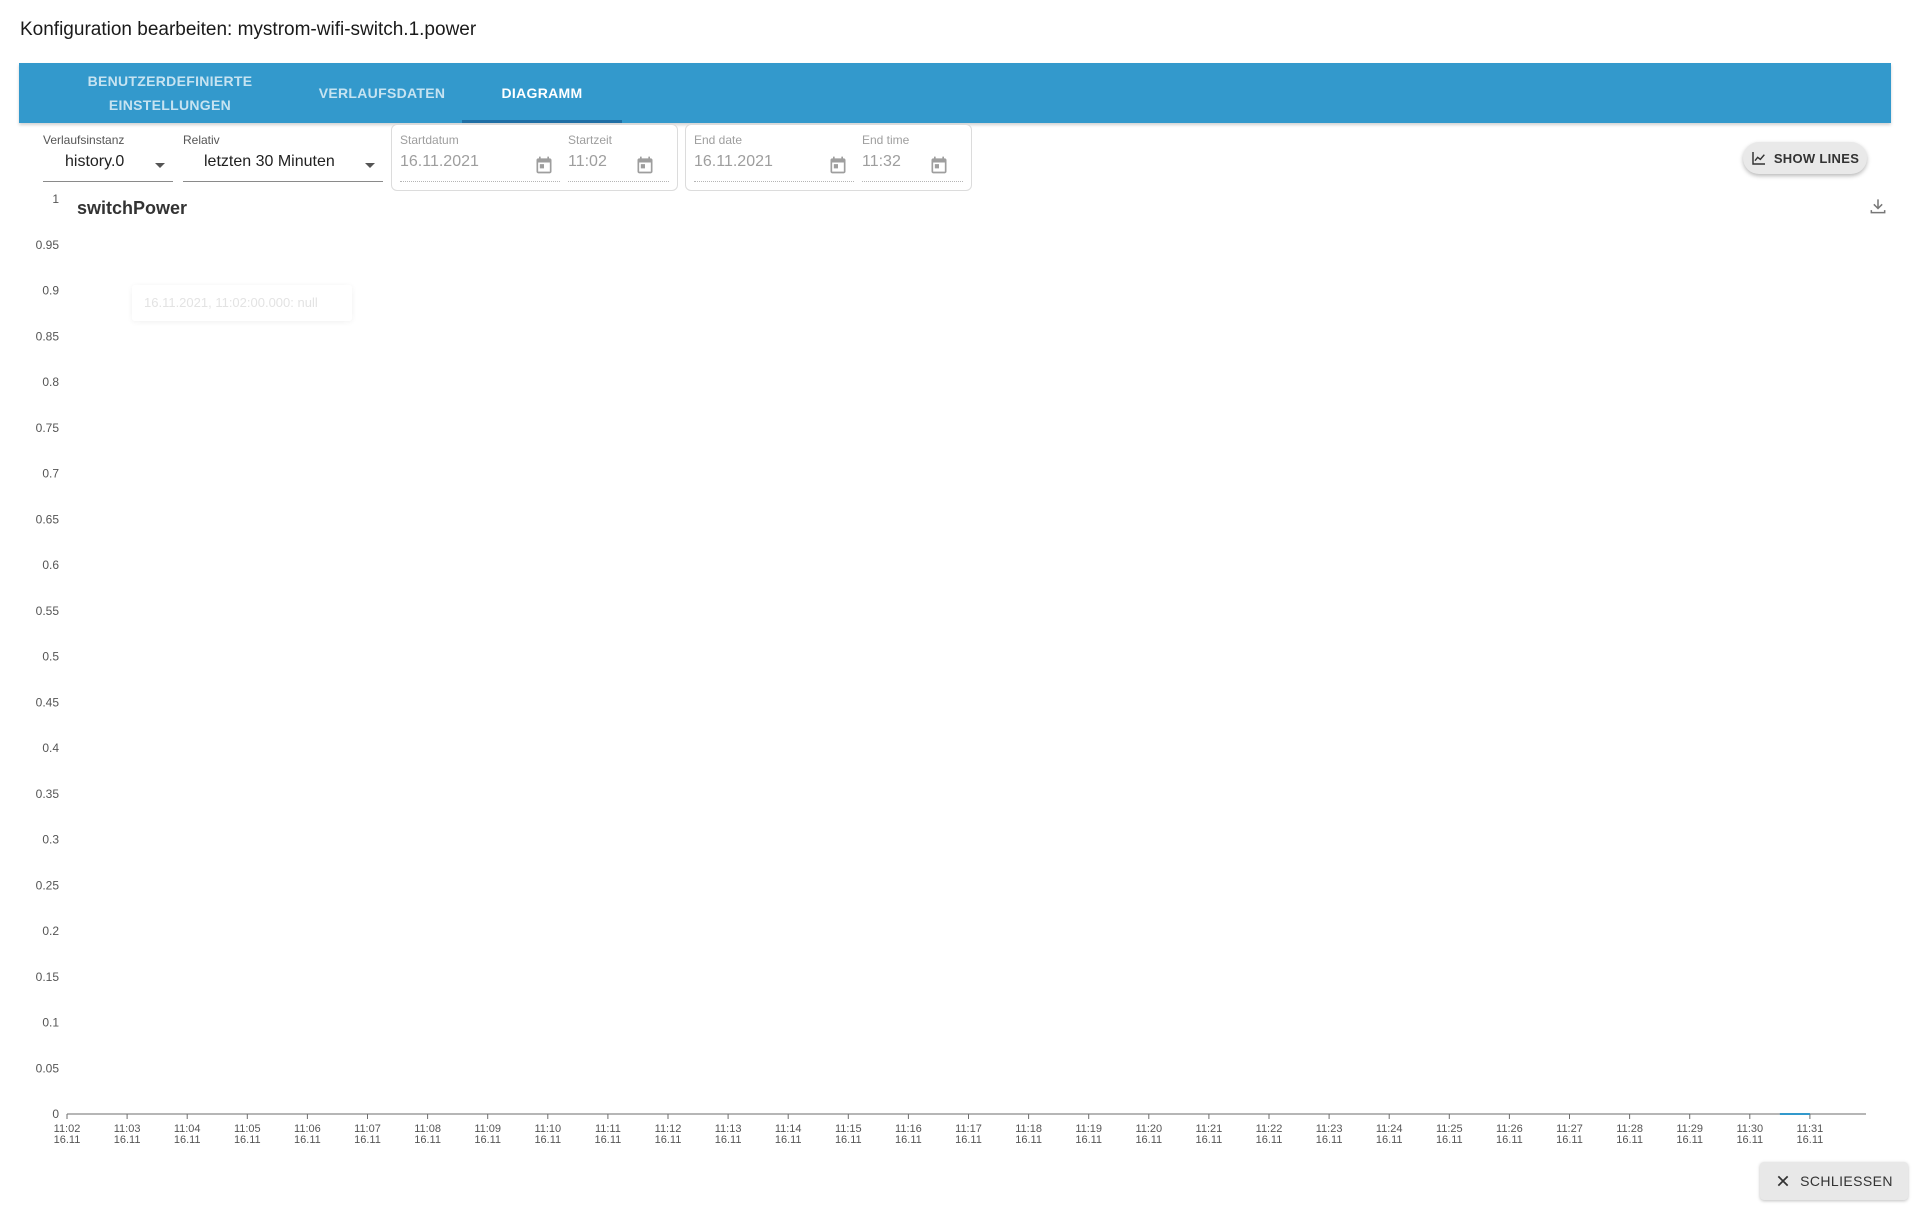  I want to click on y-tick-label: 0.9, so click(50, 291).